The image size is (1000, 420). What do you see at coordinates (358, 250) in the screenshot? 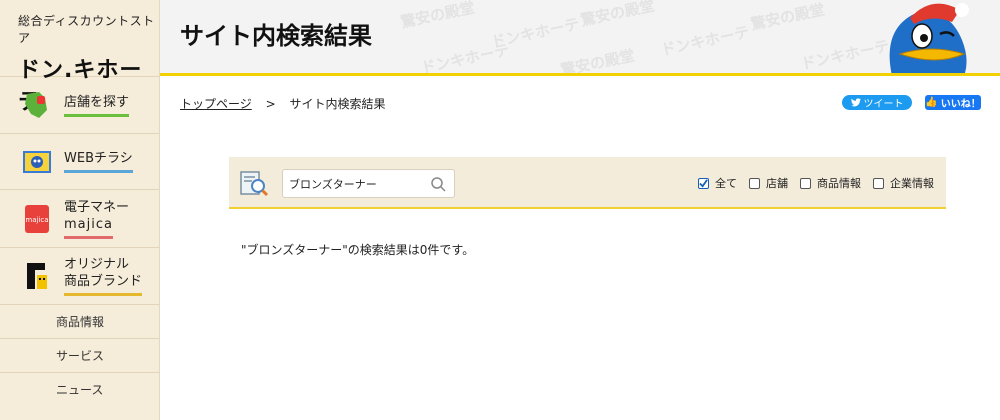
I see `search-result-message: "ブロンズターナー"の検索結果は0件です。` at bounding box center [358, 250].